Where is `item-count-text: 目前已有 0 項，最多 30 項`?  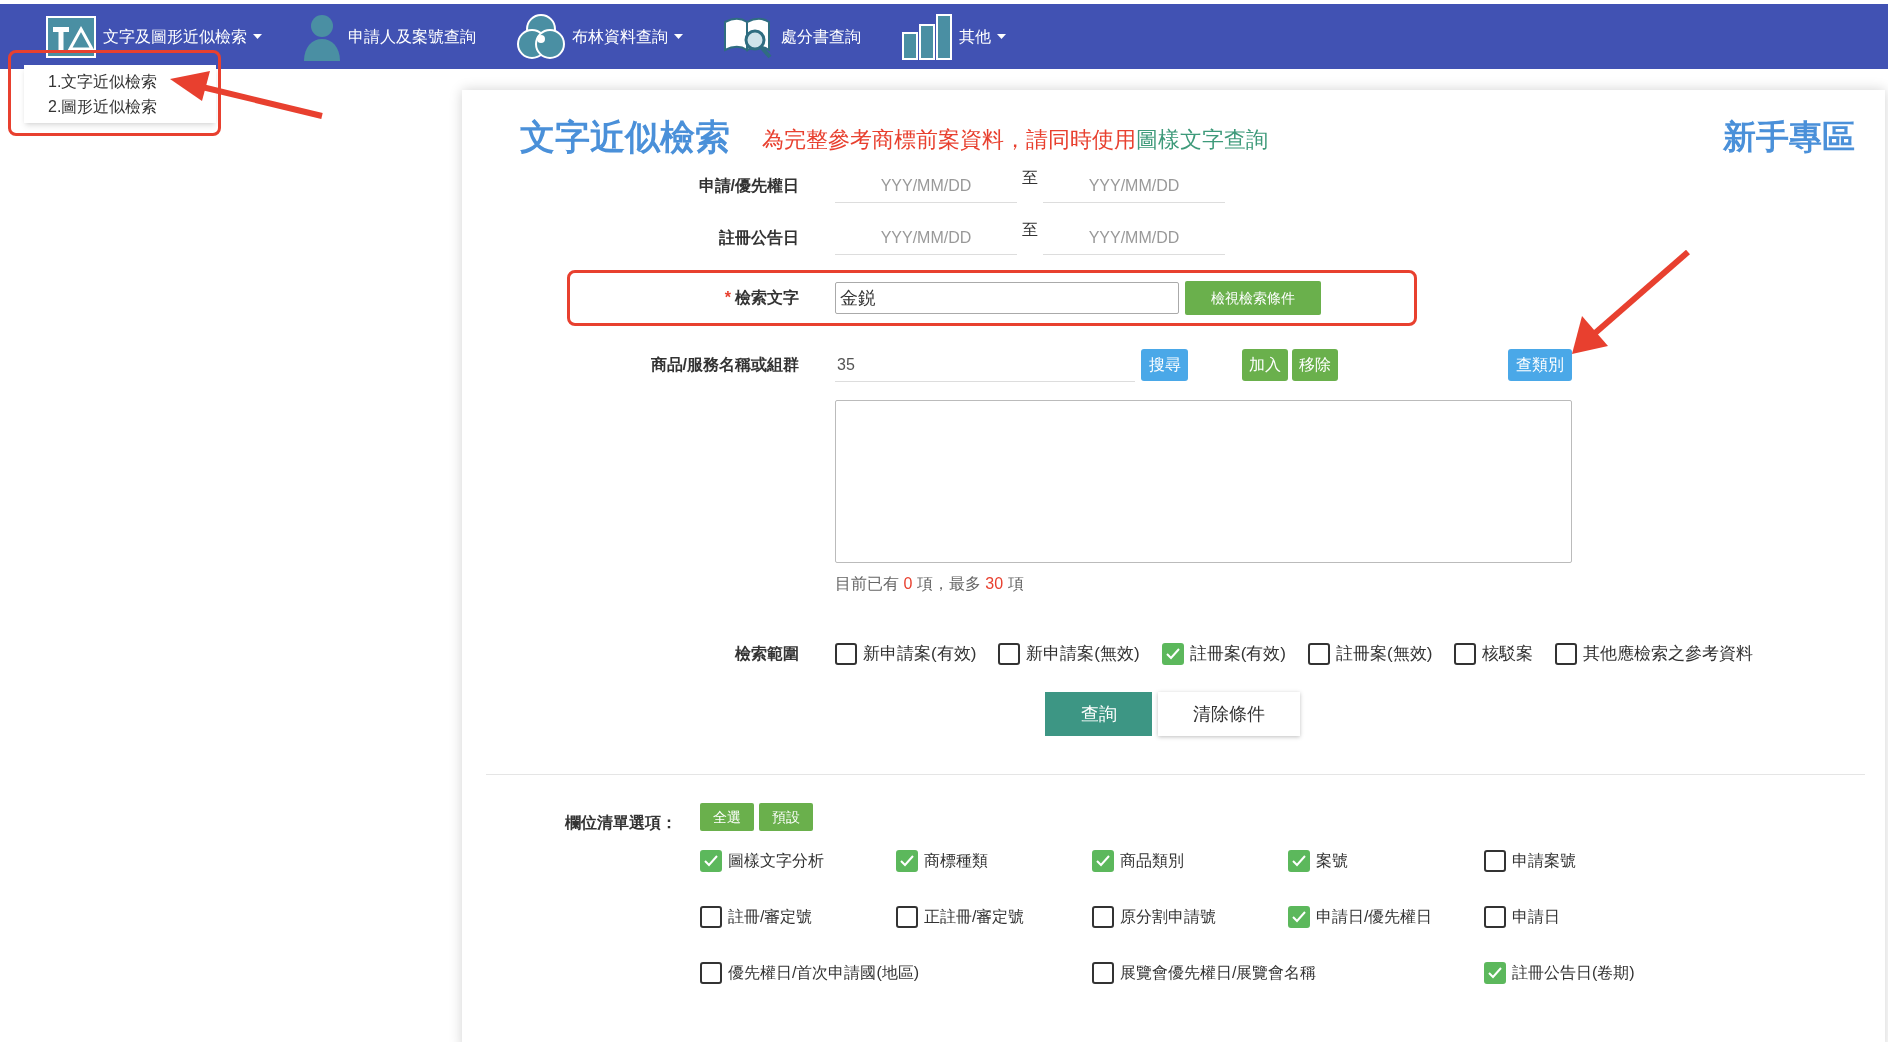
item-count-text: 目前已有 0 項，最多 30 項 is located at coordinates (930, 584).